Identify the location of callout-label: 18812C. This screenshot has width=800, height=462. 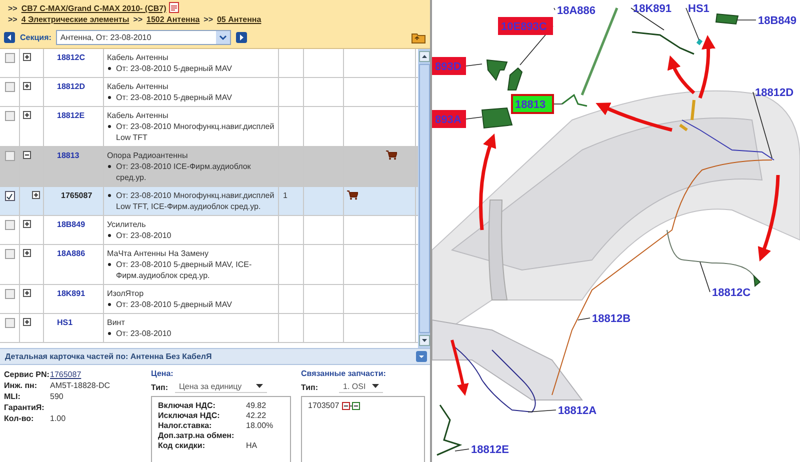
(731, 293).